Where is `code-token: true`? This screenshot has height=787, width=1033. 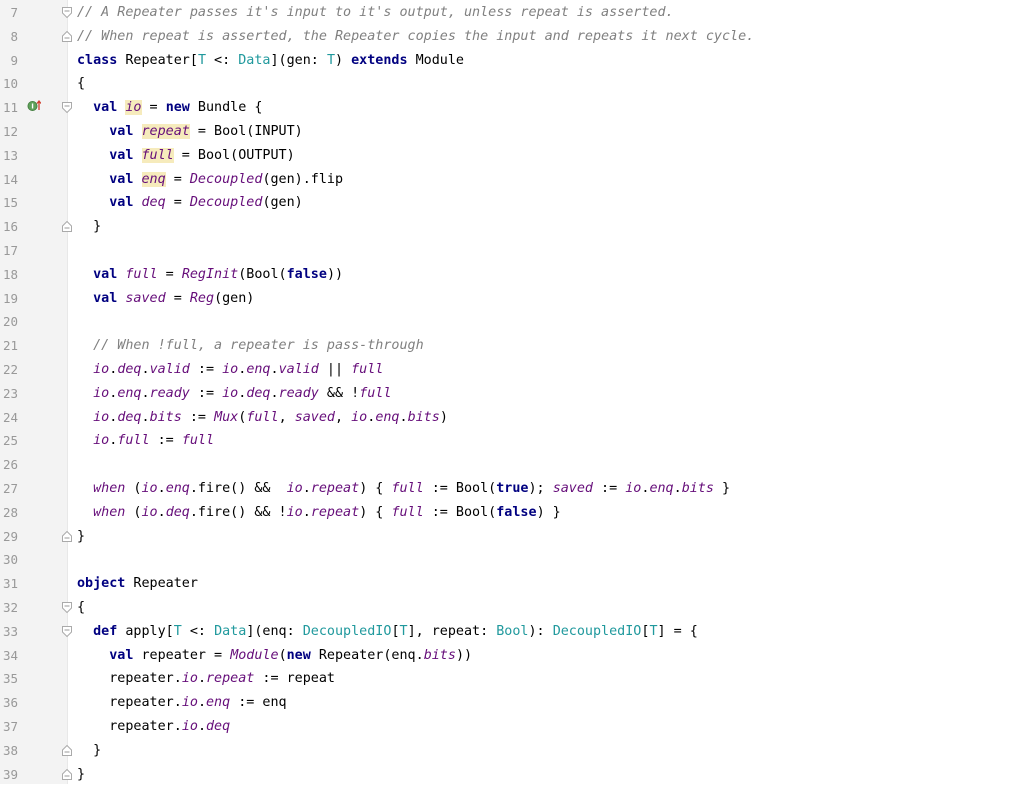 code-token: true is located at coordinates (512, 488).